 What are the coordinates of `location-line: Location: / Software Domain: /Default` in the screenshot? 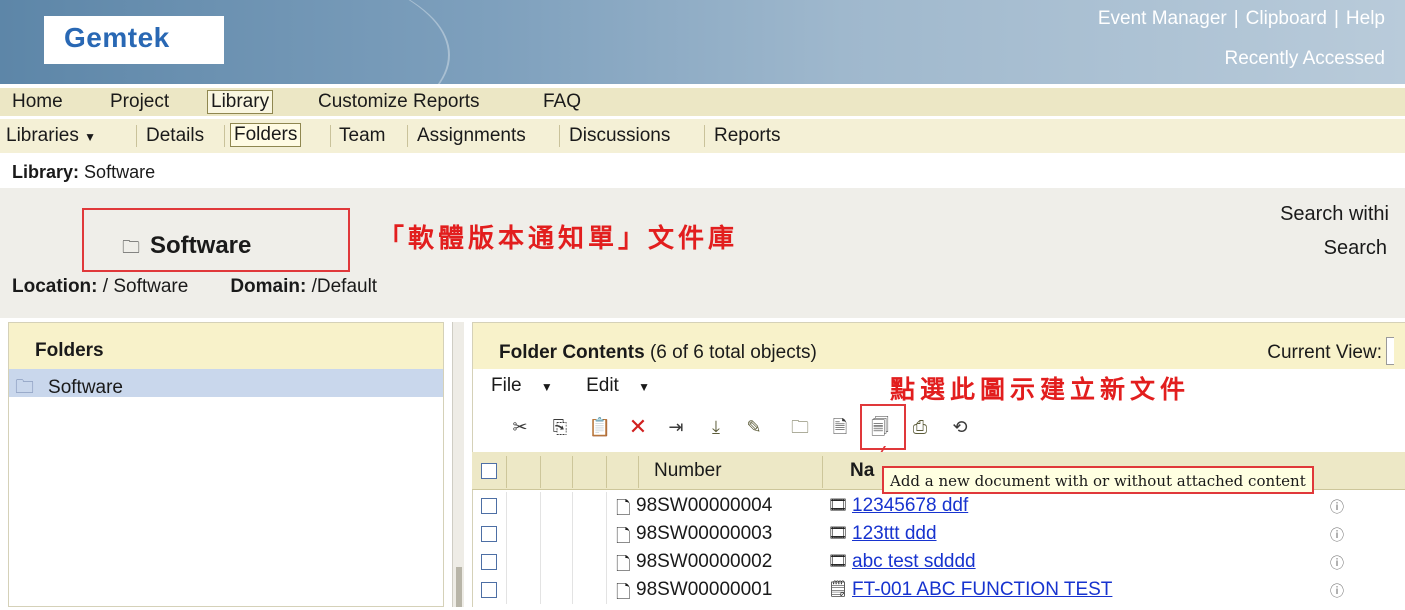 It's located at (195, 286).